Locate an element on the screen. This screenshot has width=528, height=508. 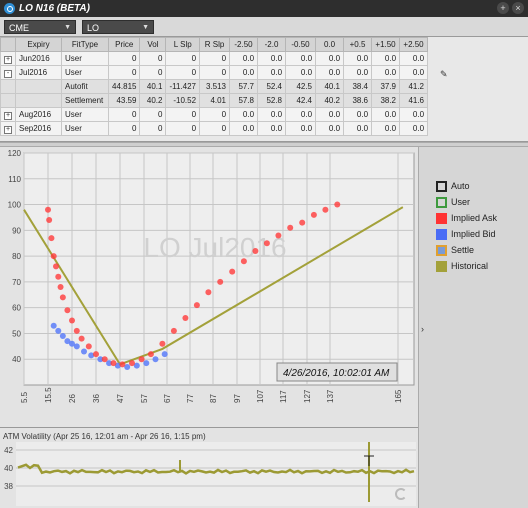
column-header: FitType is located at coordinates (85, 44).